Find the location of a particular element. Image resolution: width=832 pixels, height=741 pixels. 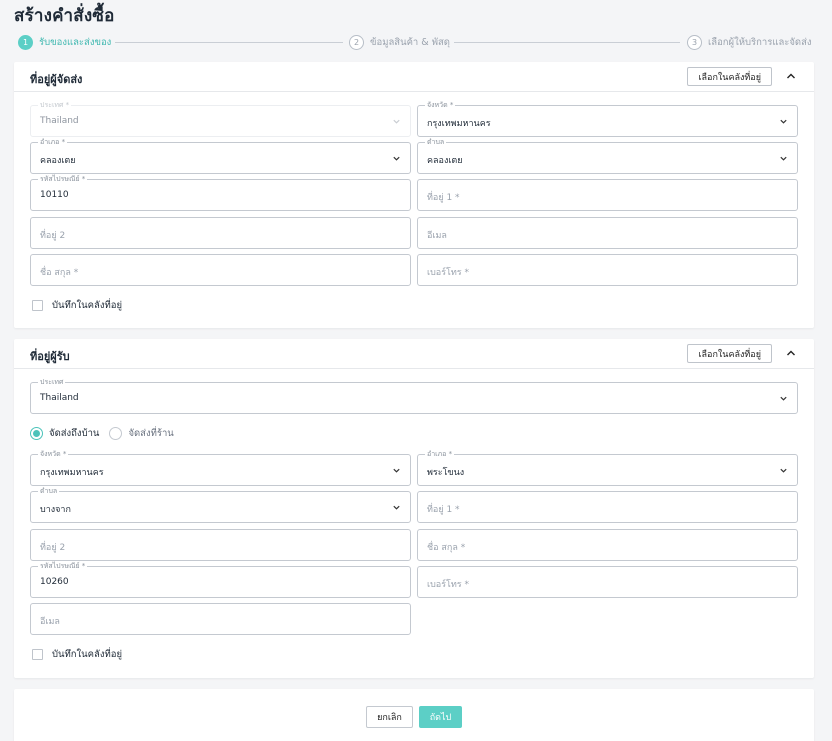

delivery-method-group: จัดส่งถึงบ้าน จัดส่งที่ร้าน is located at coordinates (107, 433).